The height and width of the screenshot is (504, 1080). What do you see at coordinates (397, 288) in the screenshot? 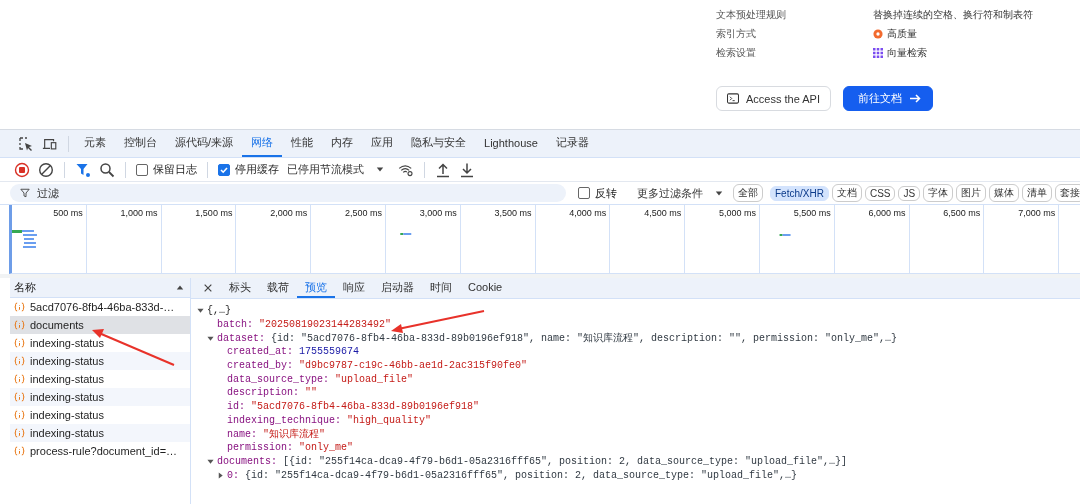
I see `detail-tab: 启动器` at bounding box center [397, 288].